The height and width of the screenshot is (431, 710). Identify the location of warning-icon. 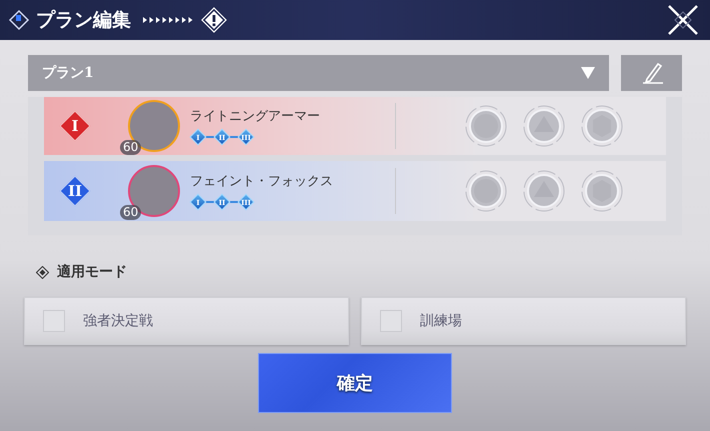
(214, 20).